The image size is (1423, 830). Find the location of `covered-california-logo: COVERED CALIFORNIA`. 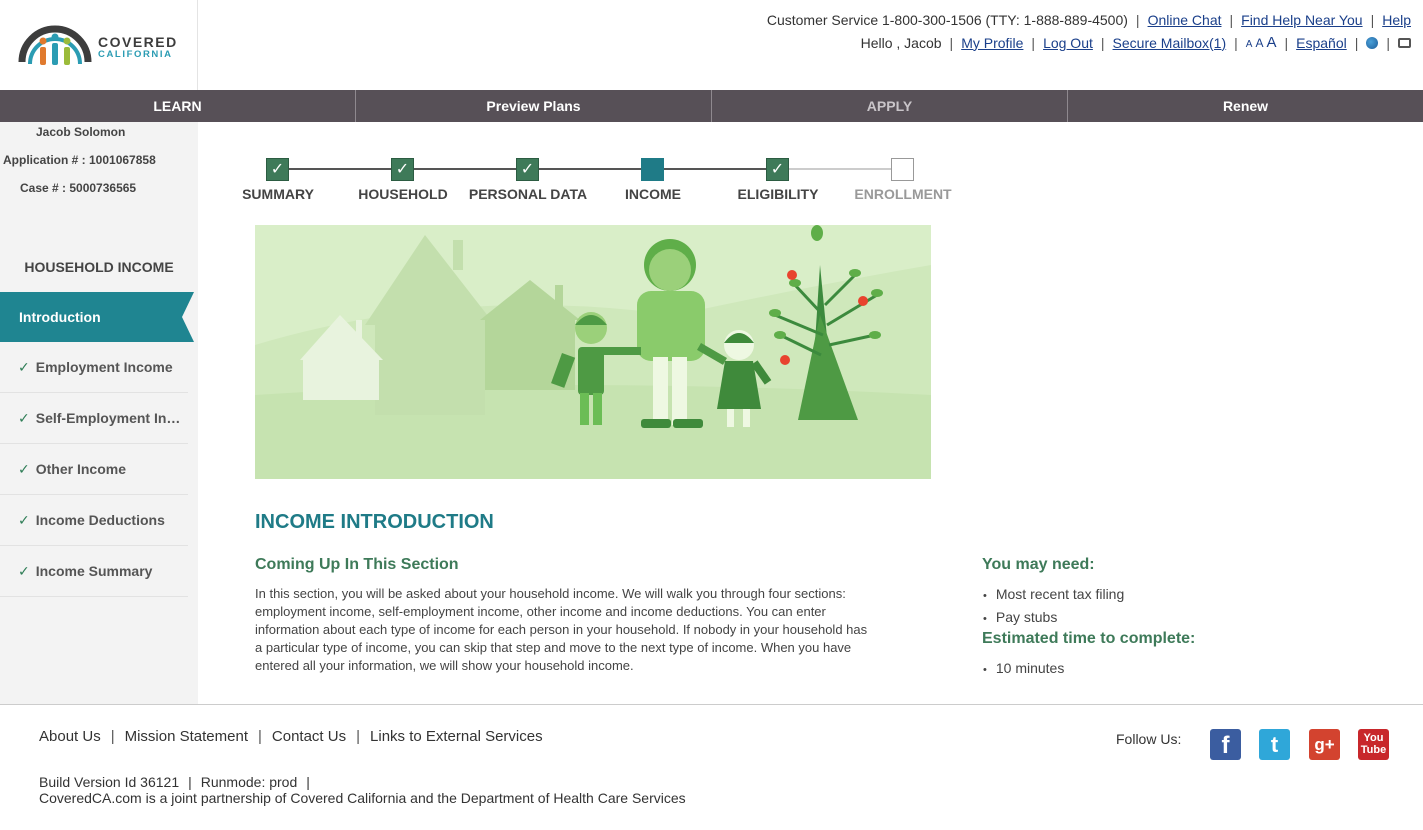

covered-california-logo: COVERED CALIFORNIA is located at coordinates (99, 45).